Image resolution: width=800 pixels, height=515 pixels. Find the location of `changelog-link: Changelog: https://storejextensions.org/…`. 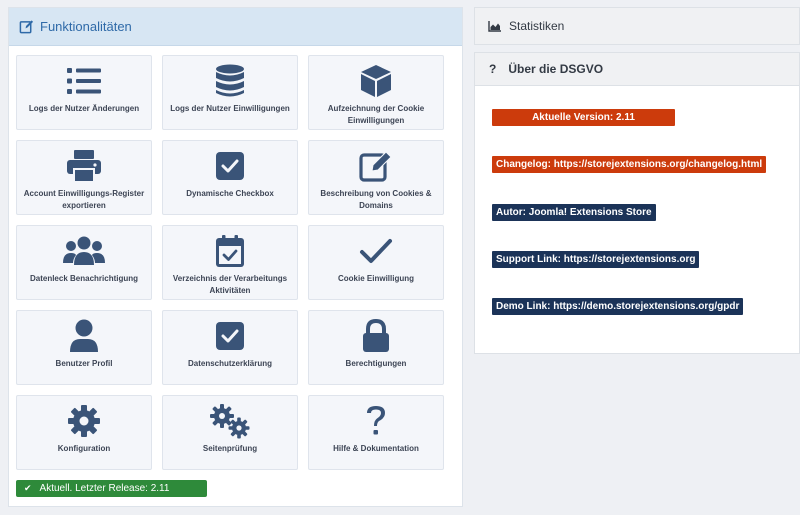

changelog-link: Changelog: https://storejextensions.org/… is located at coordinates (629, 164).